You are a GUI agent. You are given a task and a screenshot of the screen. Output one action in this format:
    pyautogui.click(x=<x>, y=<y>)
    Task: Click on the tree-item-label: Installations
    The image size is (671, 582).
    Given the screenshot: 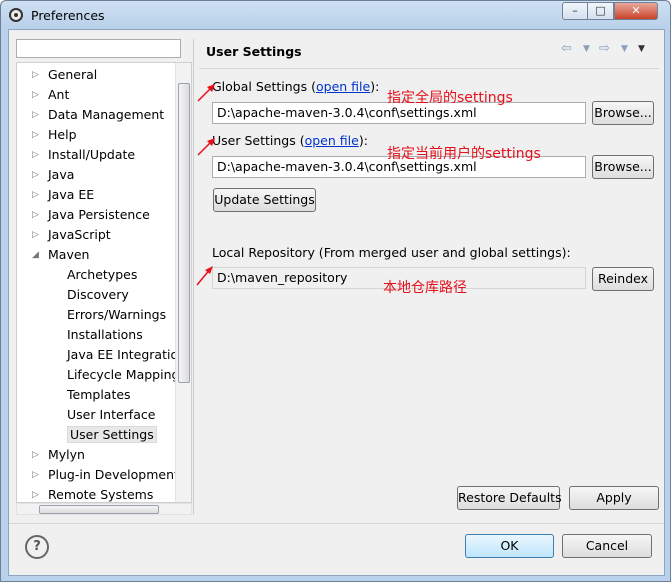 What is the action you would take?
    pyautogui.click(x=105, y=334)
    